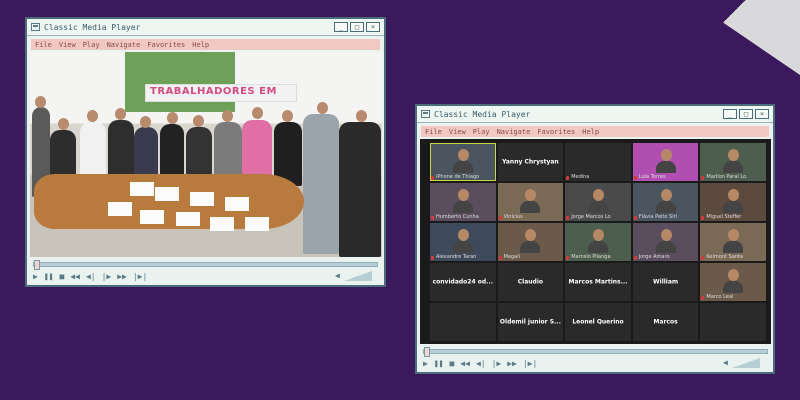 Image resolution: width=800 pixels, height=400 pixels. Describe the element at coordinates (530, 202) in the screenshot. I see `participant-tile: Vinícius` at that location.